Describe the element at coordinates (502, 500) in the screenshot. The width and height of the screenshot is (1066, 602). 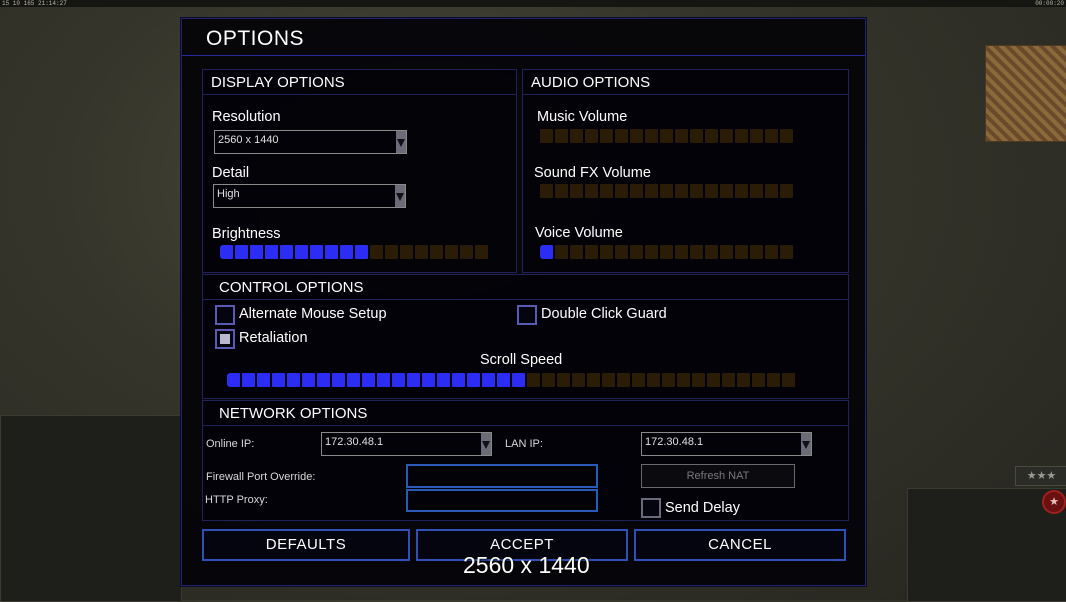
I see `http-proxy-input` at that location.